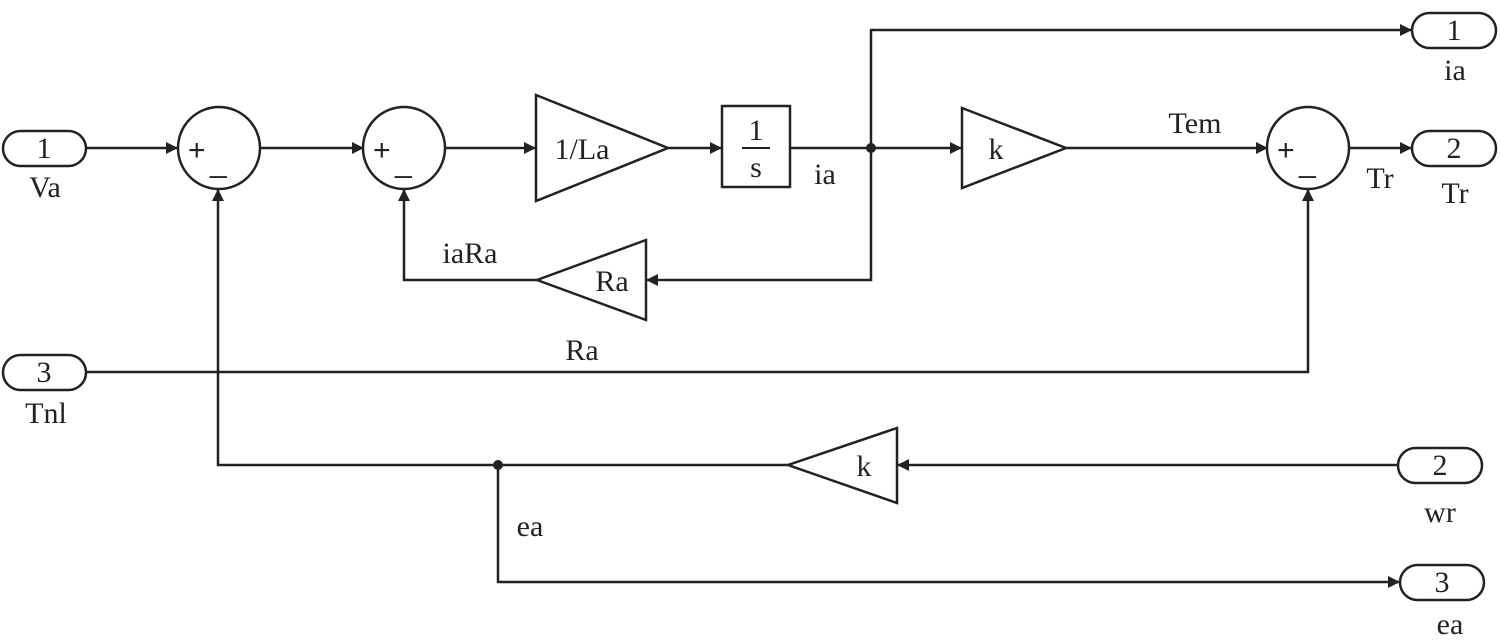 The image size is (1500, 642). Describe the element at coordinates (611, 281) in the screenshot. I see `gain-value: Ra` at that location.